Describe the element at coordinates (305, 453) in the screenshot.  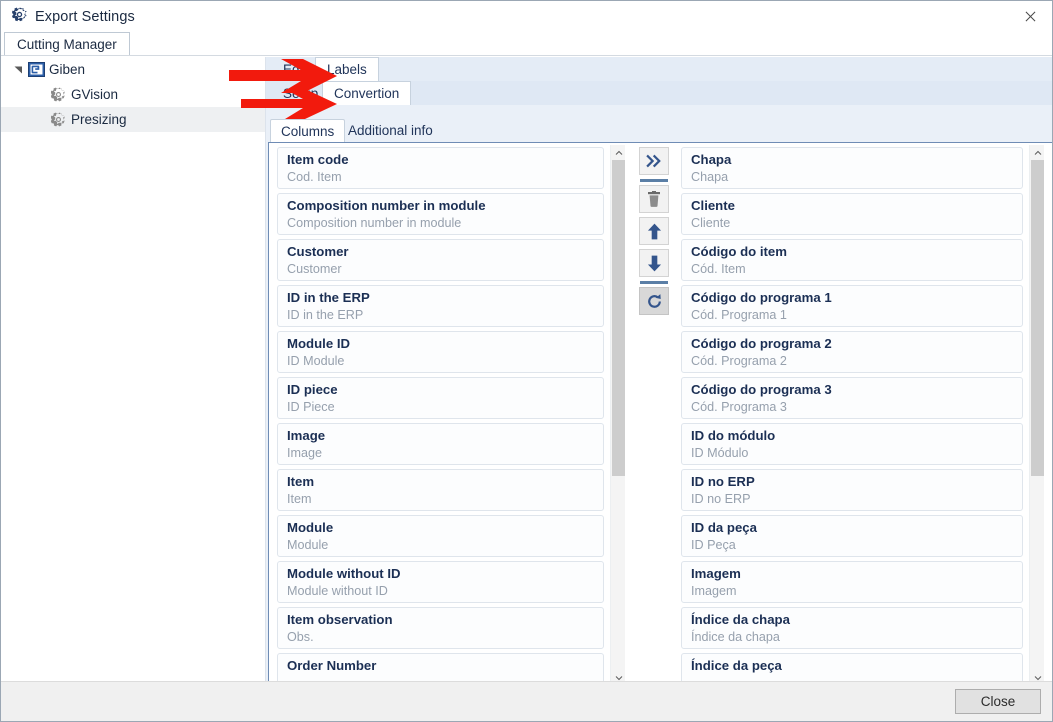
I see `item-subtitle: Image` at that location.